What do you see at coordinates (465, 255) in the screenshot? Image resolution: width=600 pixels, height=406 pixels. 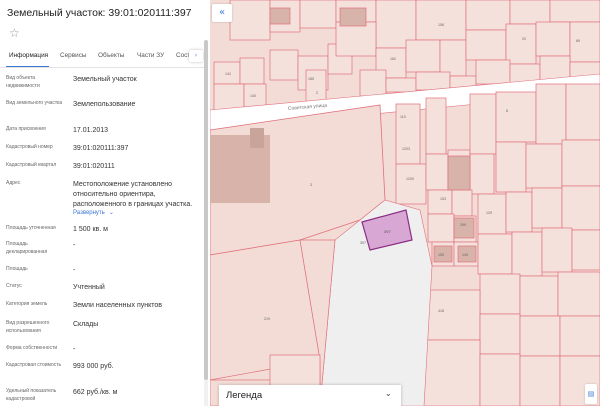 I see `parcel-number: 149` at bounding box center [465, 255].